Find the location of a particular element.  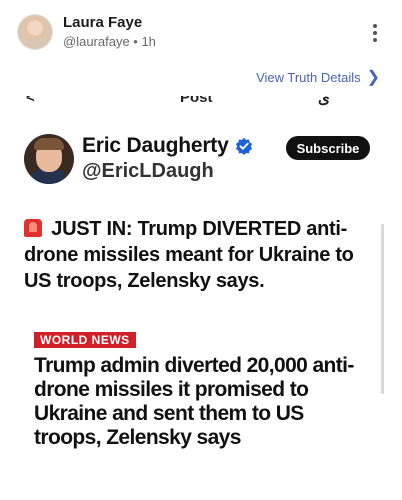

view-truth-details-label: View Truth Details is located at coordinates (308, 77).